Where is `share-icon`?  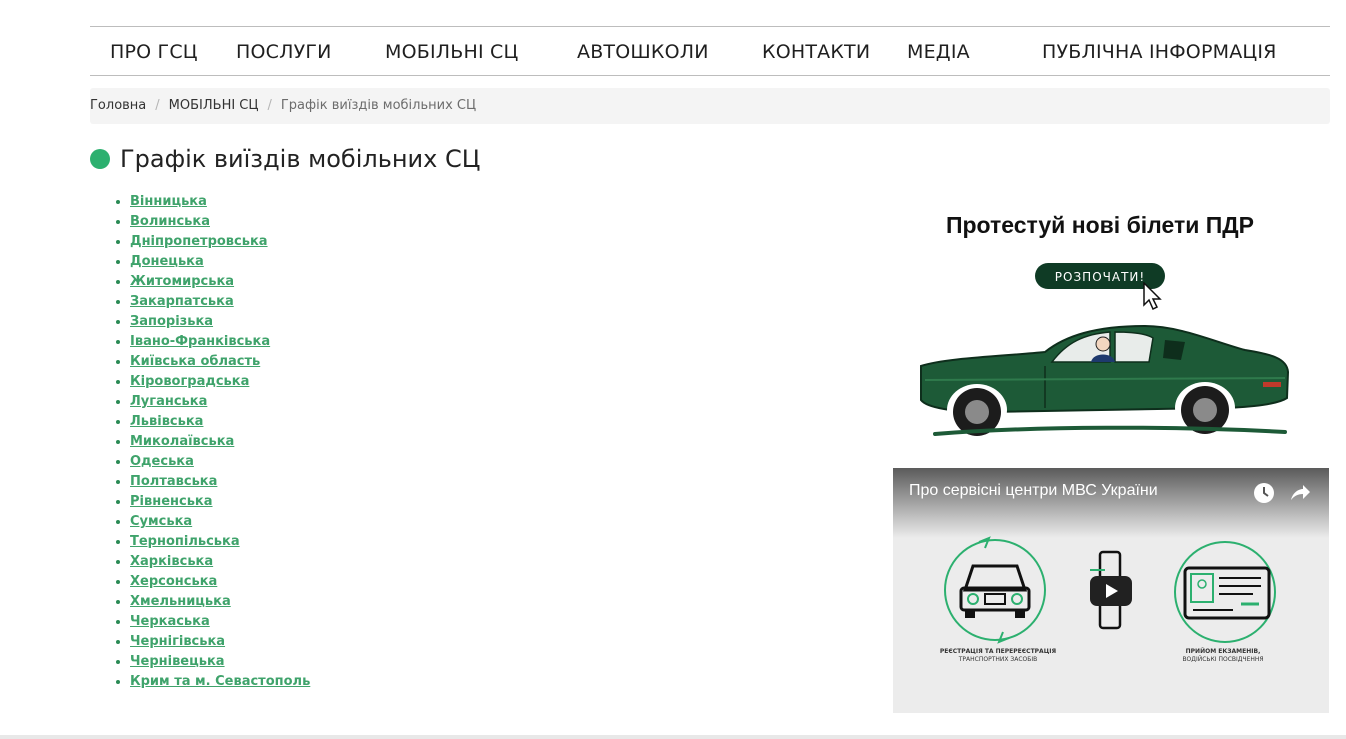
share-icon is located at coordinates (1300, 493).